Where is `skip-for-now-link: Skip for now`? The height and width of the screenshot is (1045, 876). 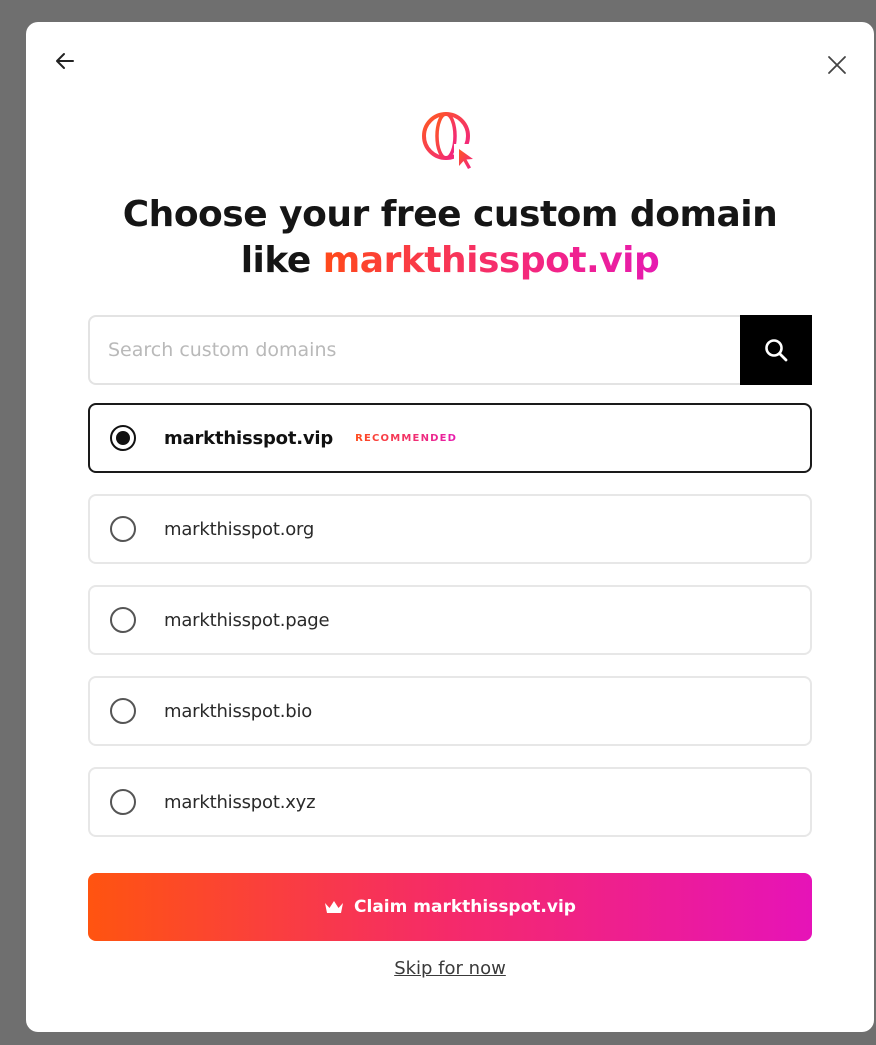
skip-for-now-link: Skip for now is located at coordinates (450, 968).